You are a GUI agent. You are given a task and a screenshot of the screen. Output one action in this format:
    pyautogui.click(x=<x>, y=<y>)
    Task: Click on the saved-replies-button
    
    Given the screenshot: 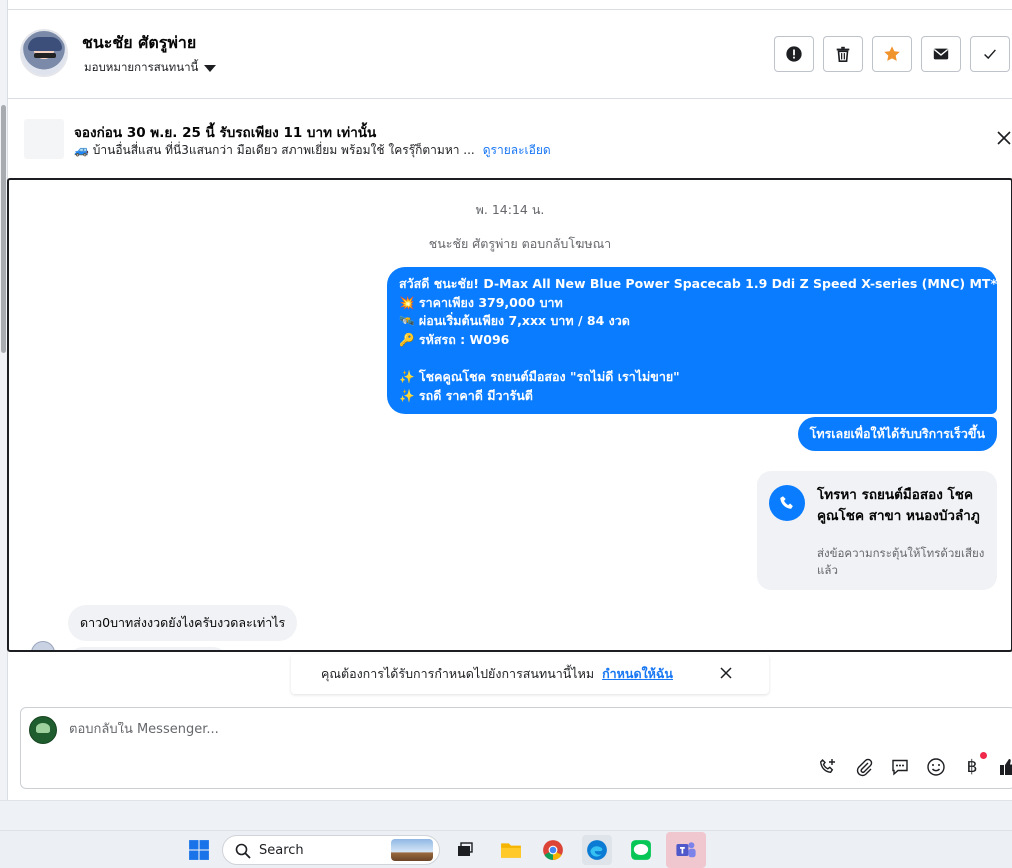 What is the action you would take?
    pyautogui.click(x=900, y=767)
    